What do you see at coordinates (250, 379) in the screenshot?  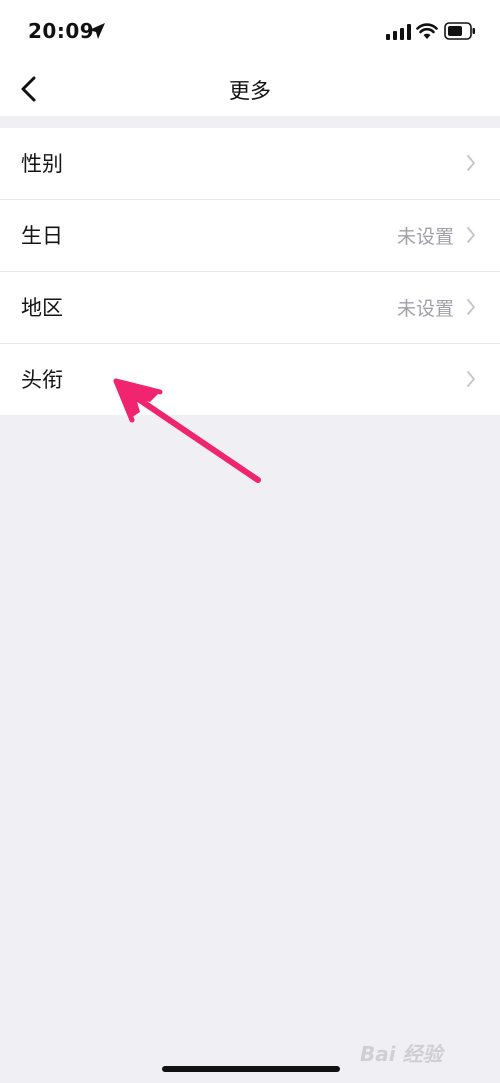 I see `list-item-title: 头衔` at bounding box center [250, 379].